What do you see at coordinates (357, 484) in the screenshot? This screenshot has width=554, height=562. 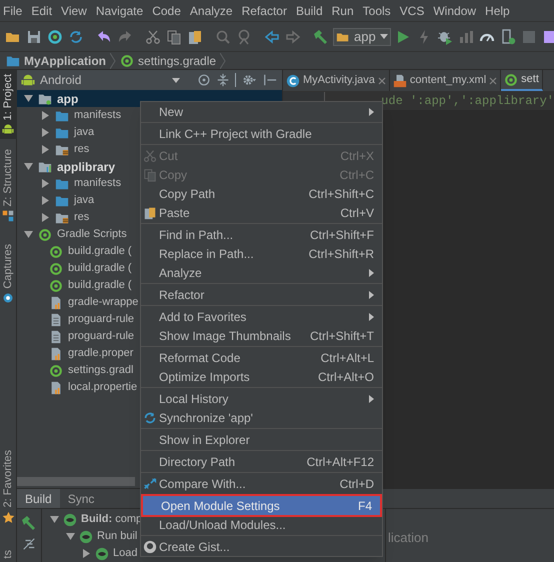 I see `shortcut-label: Ctrl+D` at bounding box center [357, 484].